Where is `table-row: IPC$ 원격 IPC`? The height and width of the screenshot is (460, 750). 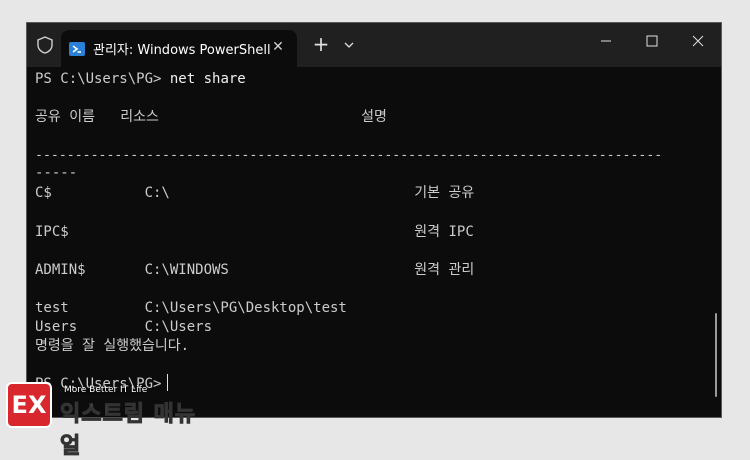
table-row: IPC$ 원격 IPC is located at coordinates (254, 232).